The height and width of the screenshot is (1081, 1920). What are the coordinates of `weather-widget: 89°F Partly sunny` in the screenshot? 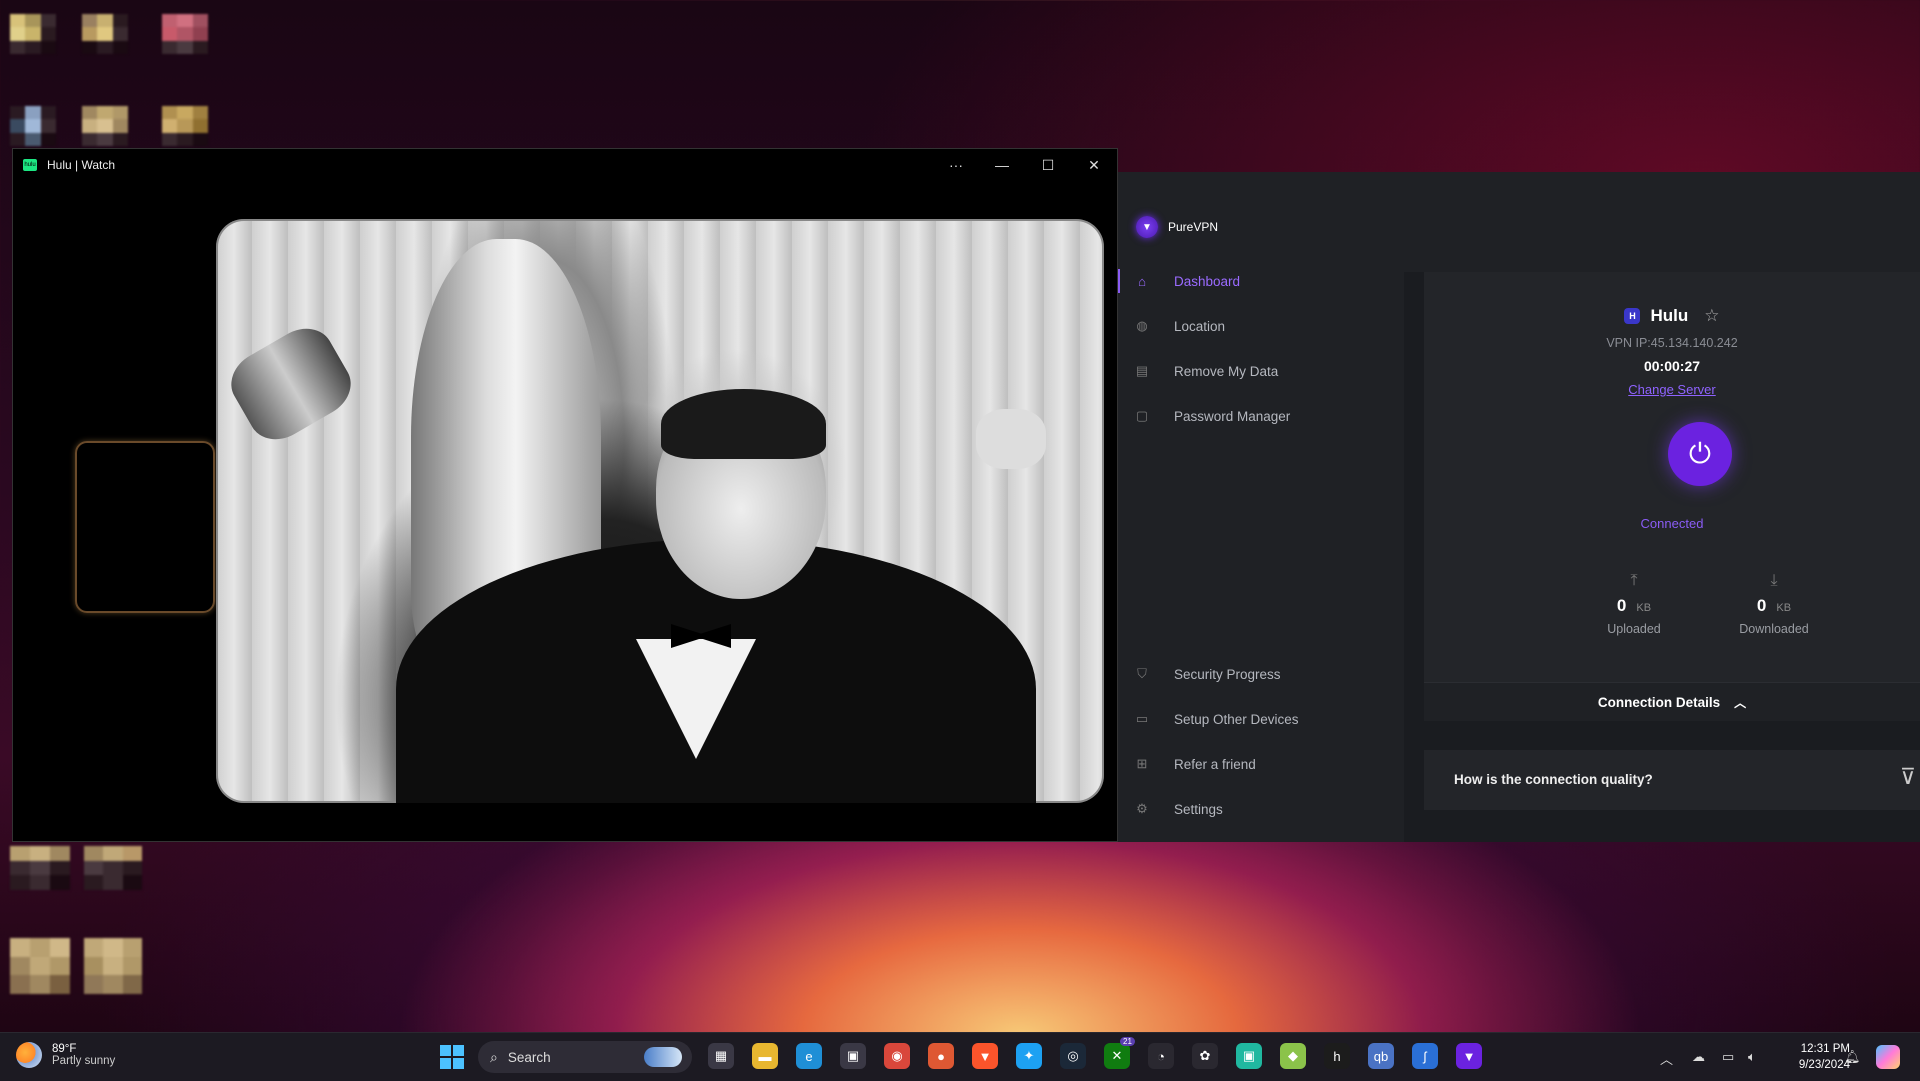 It's located at (65, 1055).